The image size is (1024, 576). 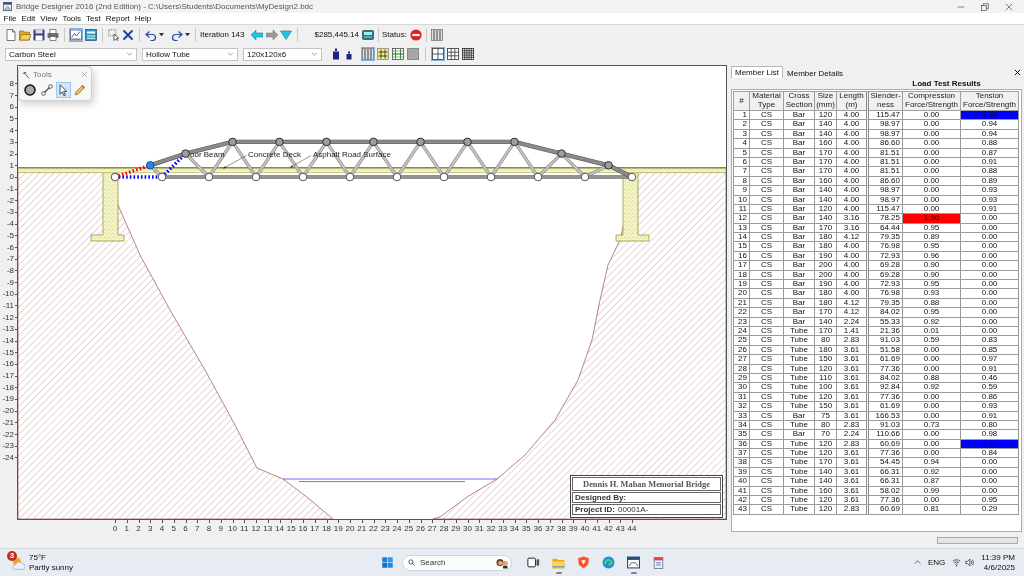 What do you see at coordinates (468, 54) in the screenshot?
I see `fine-grid-button` at bounding box center [468, 54].